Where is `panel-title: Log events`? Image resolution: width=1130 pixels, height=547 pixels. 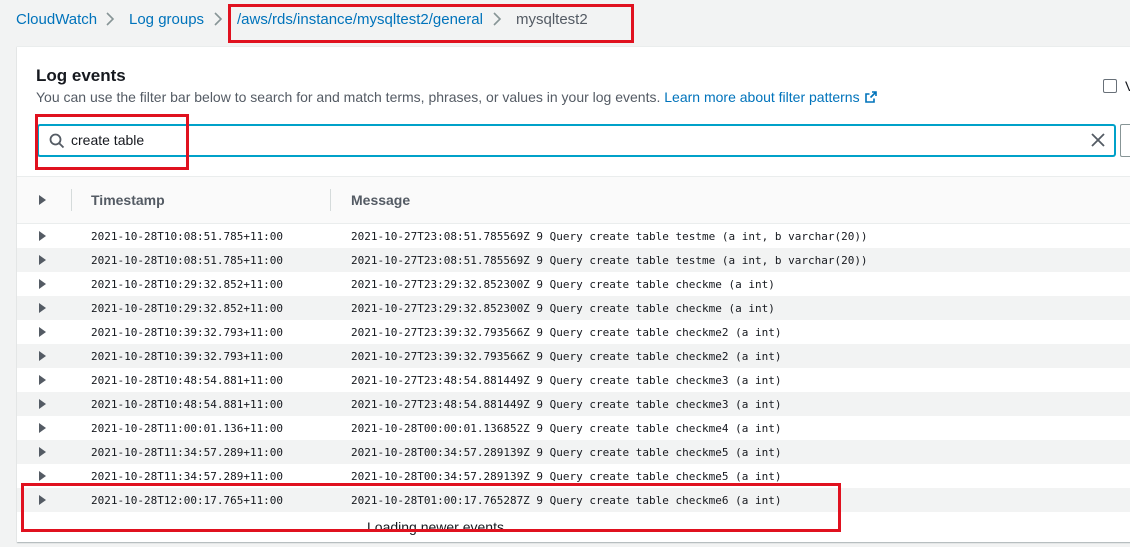
panel-title: Log events is located at coordinates (81, 75).